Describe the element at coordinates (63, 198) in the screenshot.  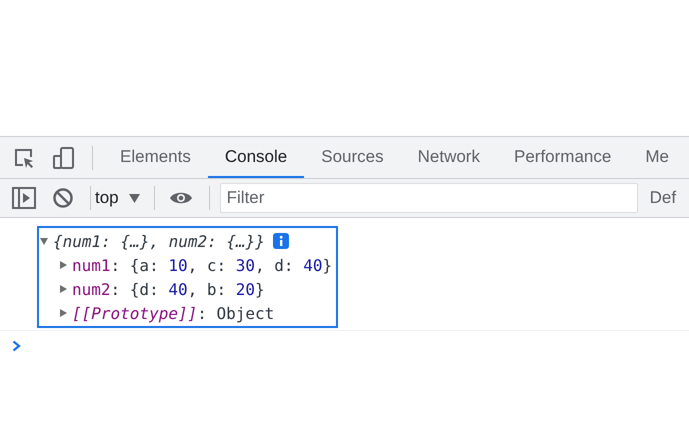
I see `clear-console-icon` at that location.